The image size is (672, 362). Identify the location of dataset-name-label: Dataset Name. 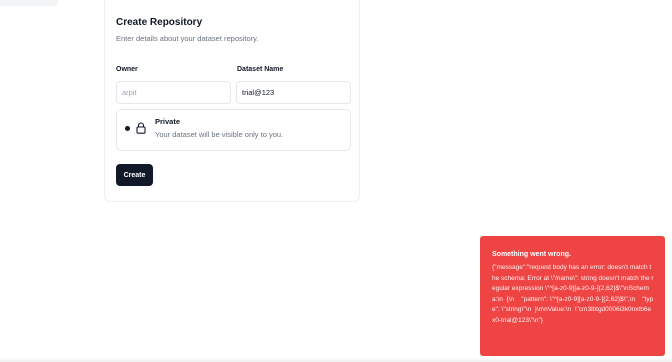
(260, 69).